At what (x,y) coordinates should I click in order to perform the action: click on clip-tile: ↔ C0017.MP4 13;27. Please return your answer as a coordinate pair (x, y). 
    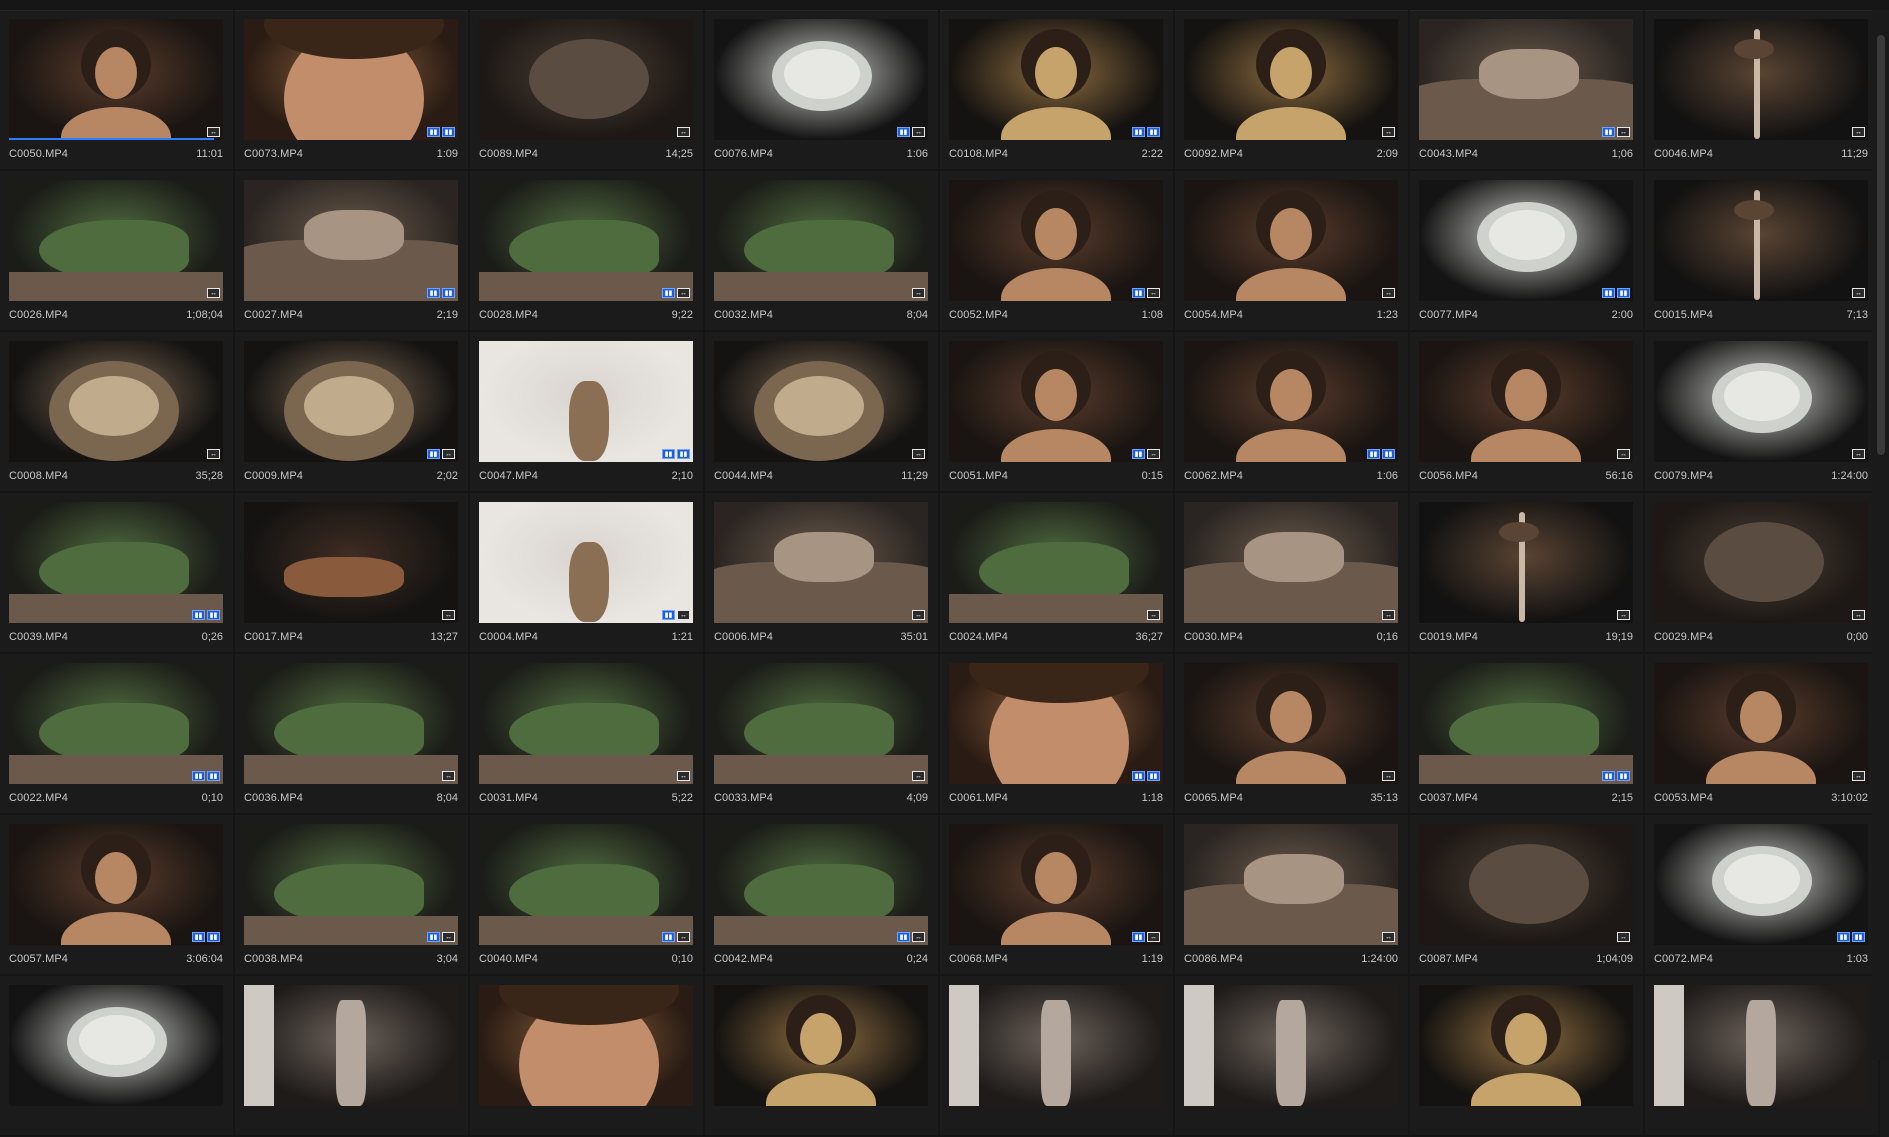
    Looking at the image, I should click on (352, 573).